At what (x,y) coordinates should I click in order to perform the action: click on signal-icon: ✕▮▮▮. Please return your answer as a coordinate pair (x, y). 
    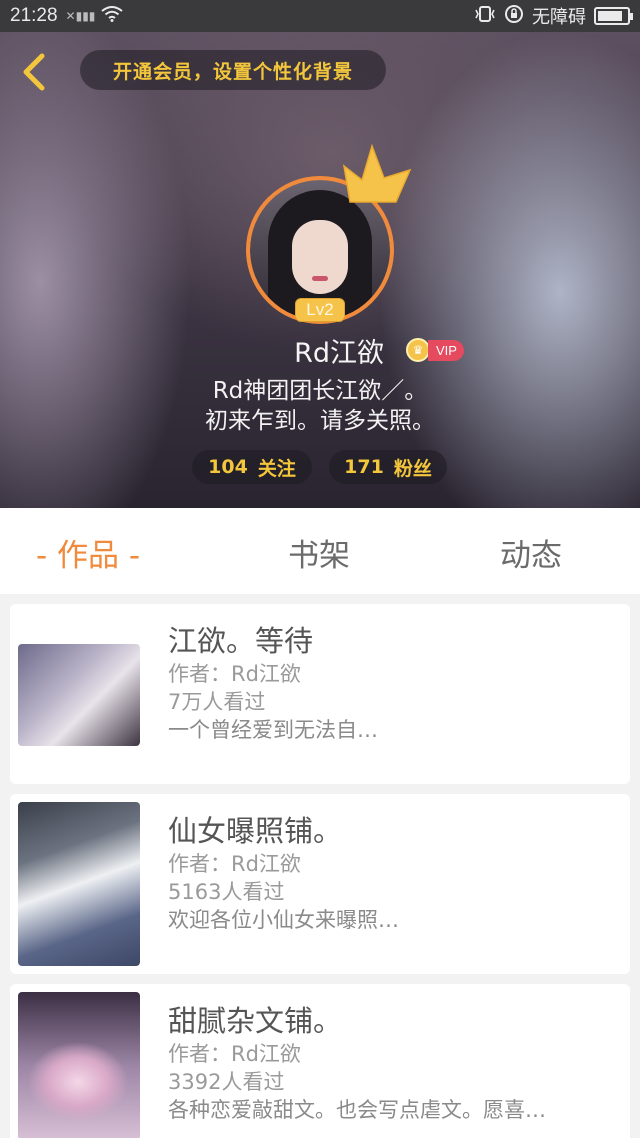
    Looking at the image, I should click on (80, 16).